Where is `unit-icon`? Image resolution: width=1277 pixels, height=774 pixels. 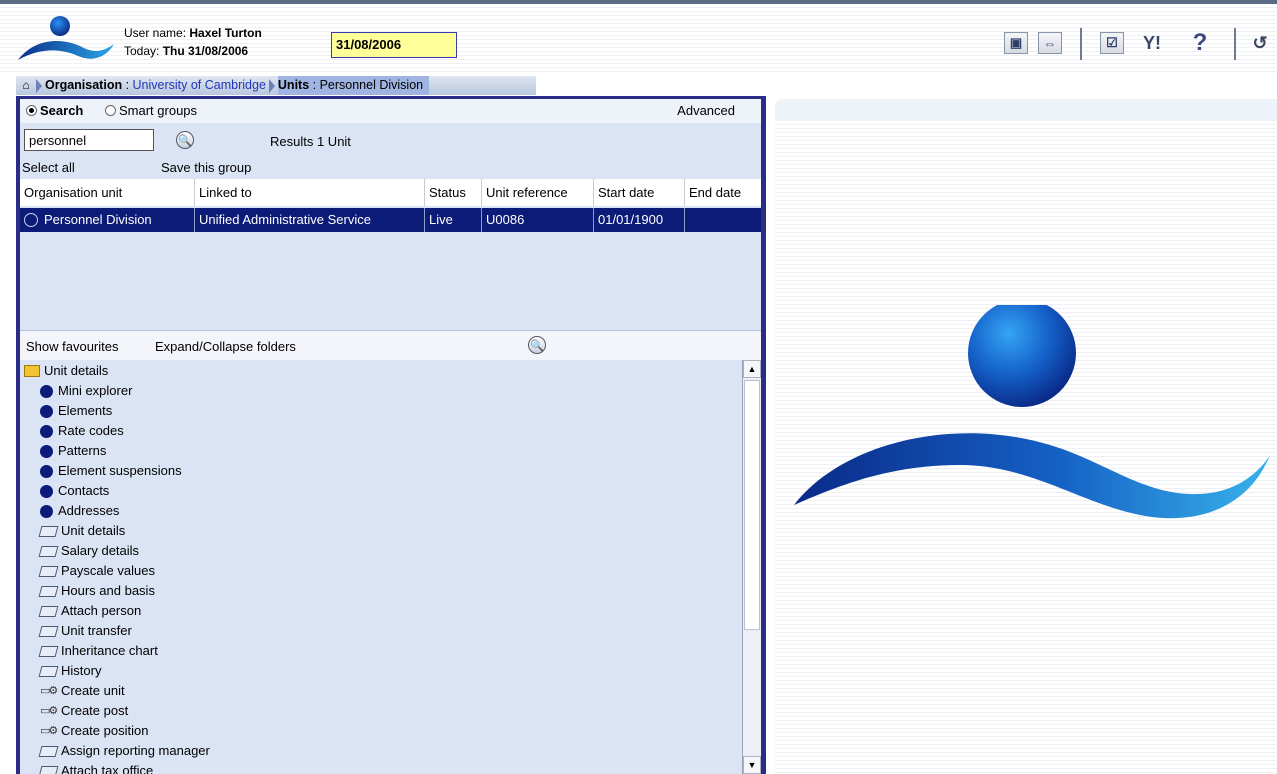
unit-icon is located at coordinates (31, 220).